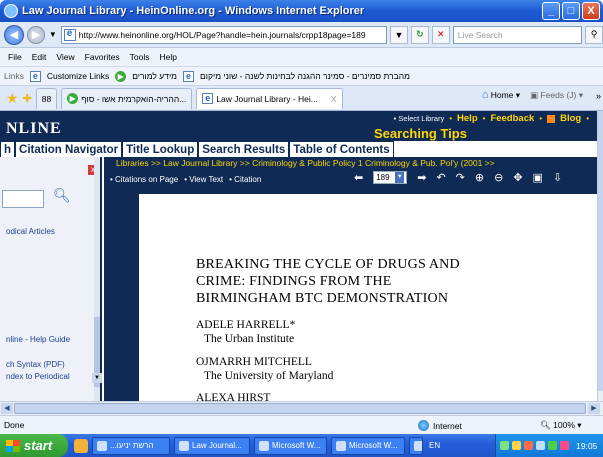 The height and width of the screenshot is (457, 603). Describe the element at coordinates (144, 179) in the screenshot. I see `citations-on-page-link: • Citations on Page` at that location.